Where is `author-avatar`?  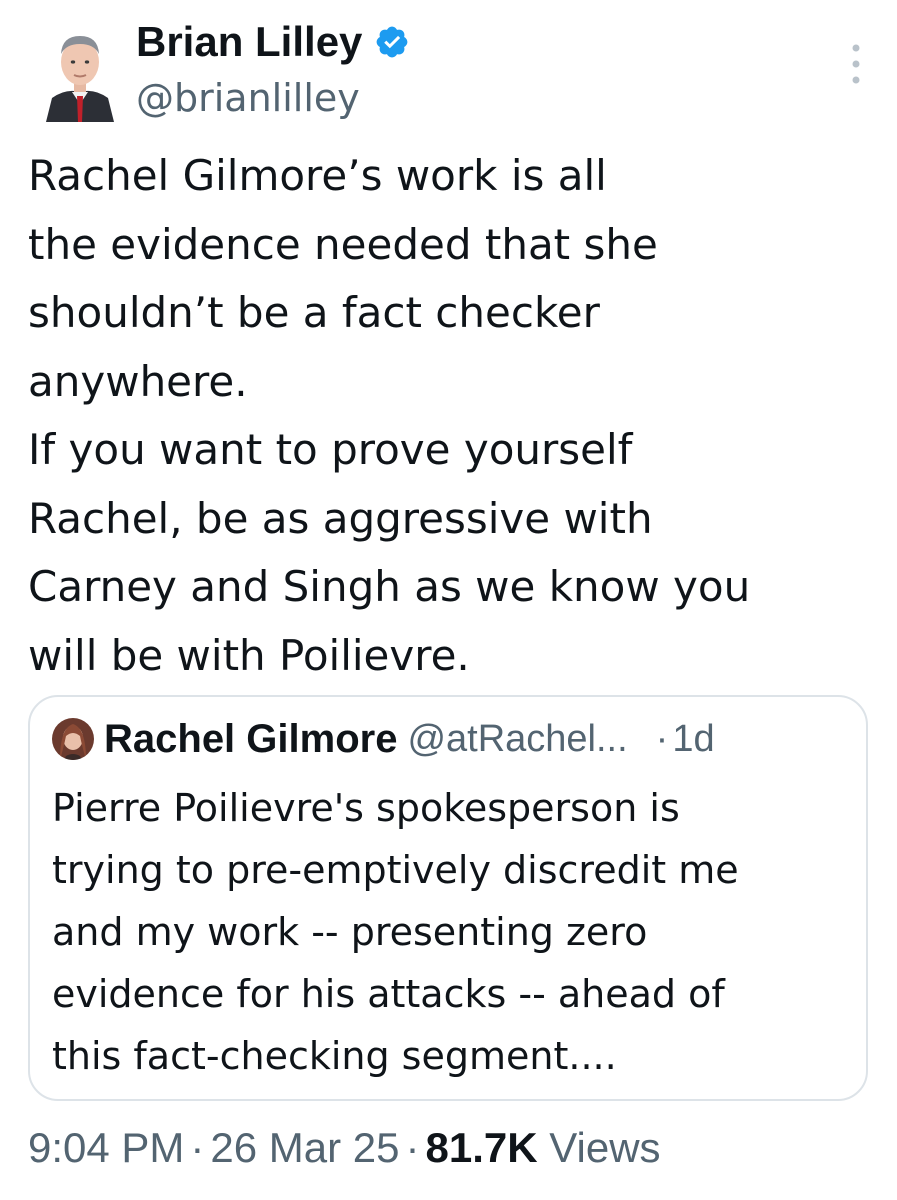 author-avatar is located at coordinates (80, 74).